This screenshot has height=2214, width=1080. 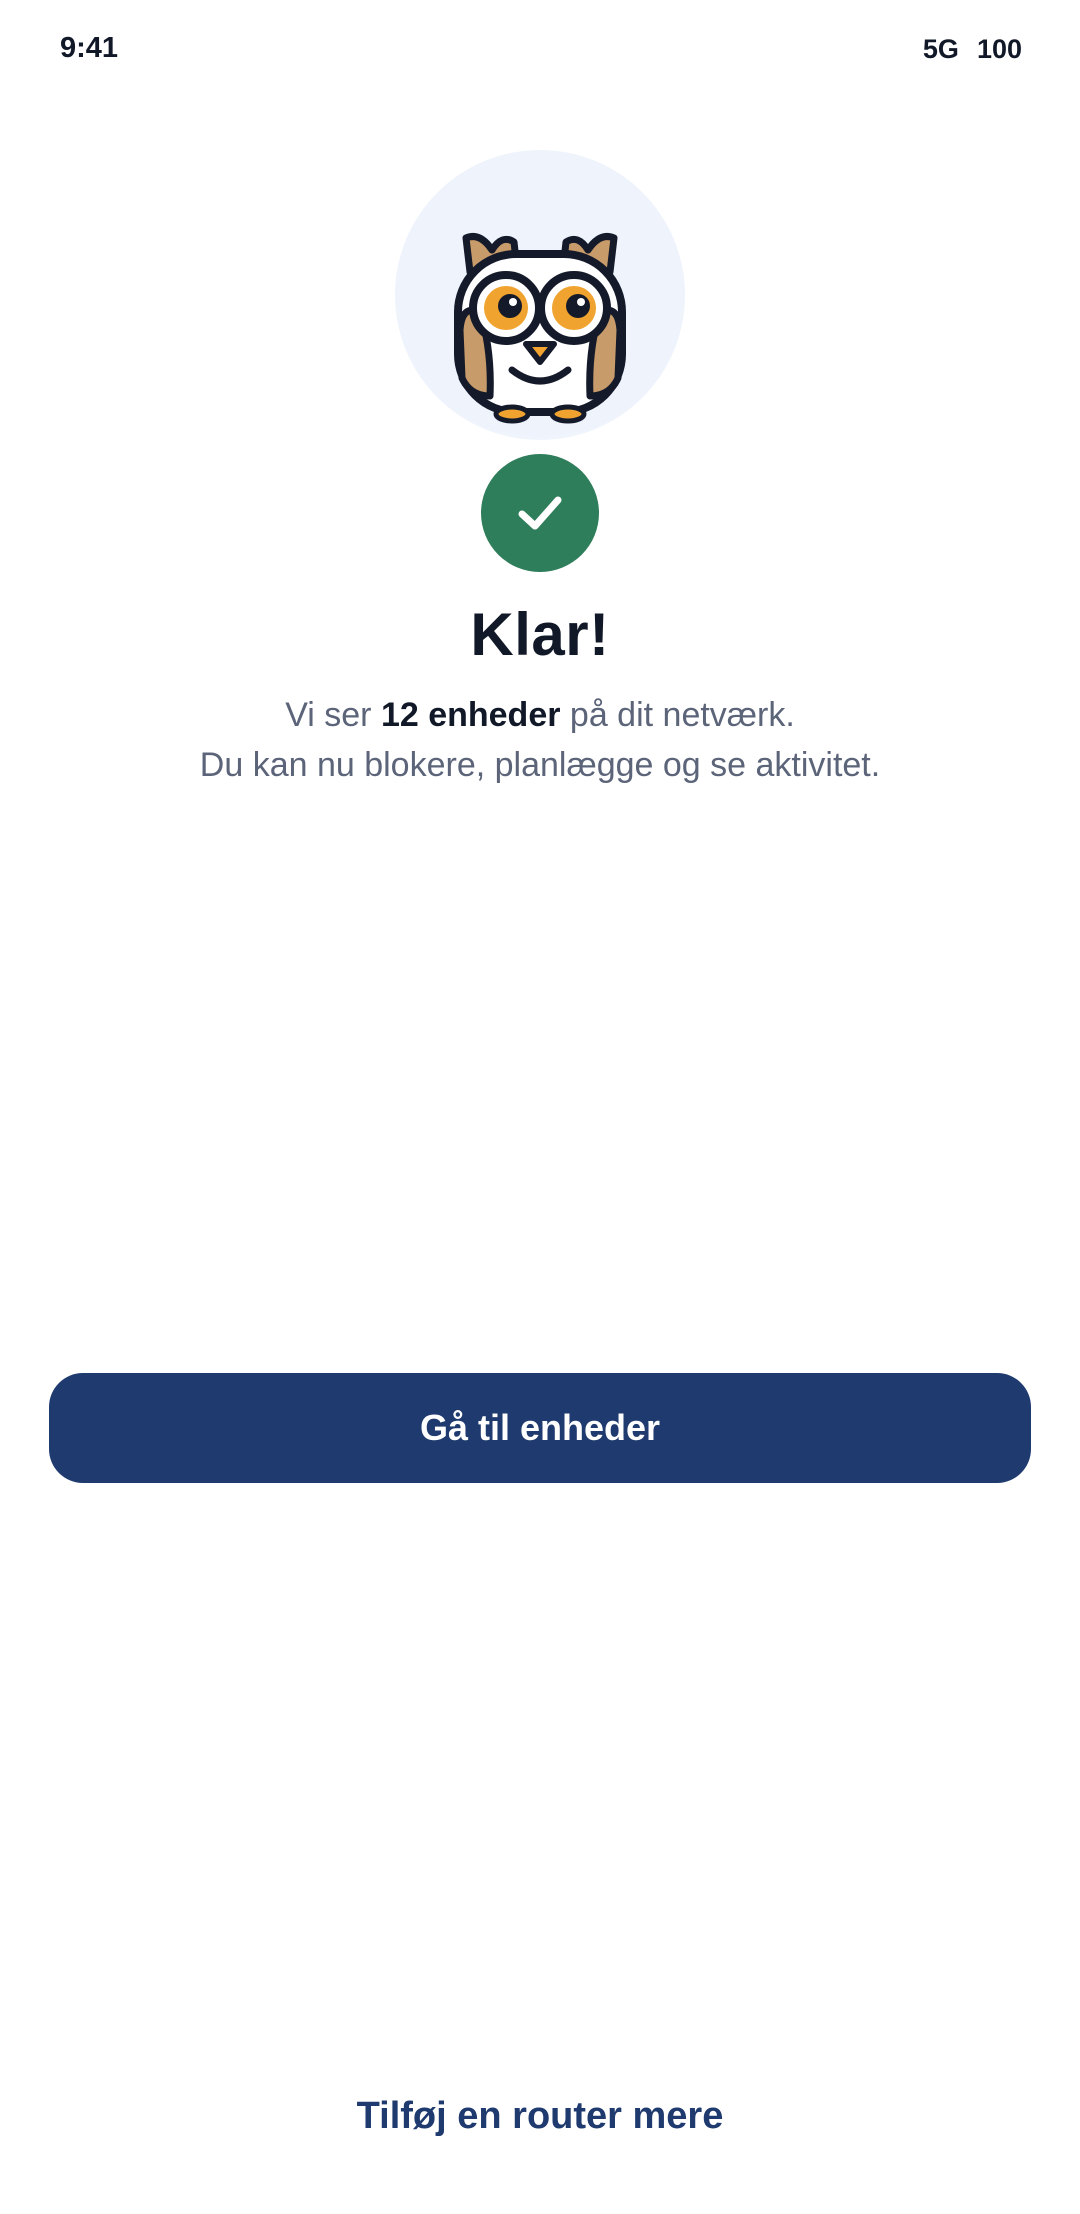 I want to click on add-router-link: Tilføj en router mere, so click(x=540, y=2116).